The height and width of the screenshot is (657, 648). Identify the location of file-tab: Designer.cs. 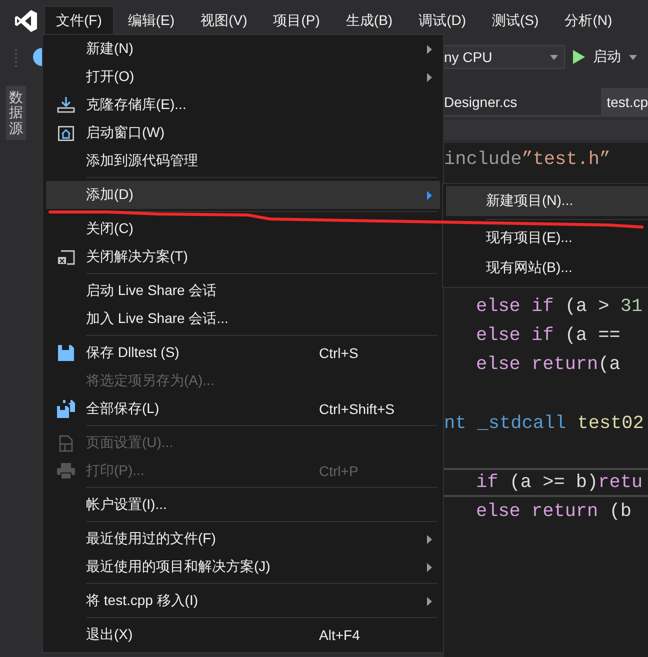
(481, 101).